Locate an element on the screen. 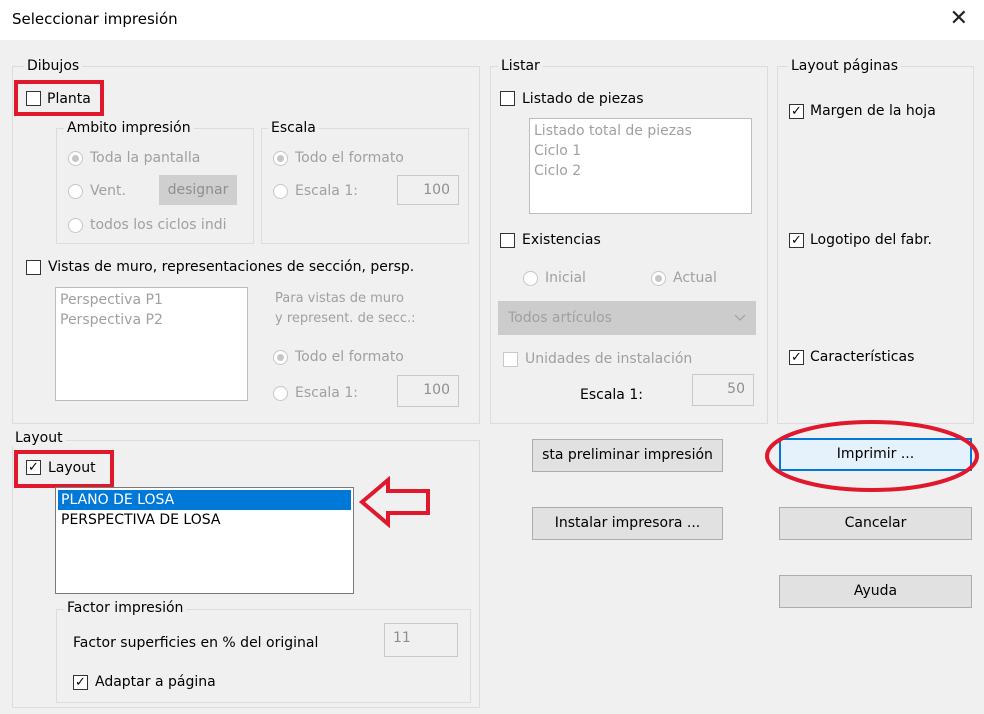 Image resolution: width=984 pixels, height=714 pixels. designar-button: designar is located at coordinates (198, 190).